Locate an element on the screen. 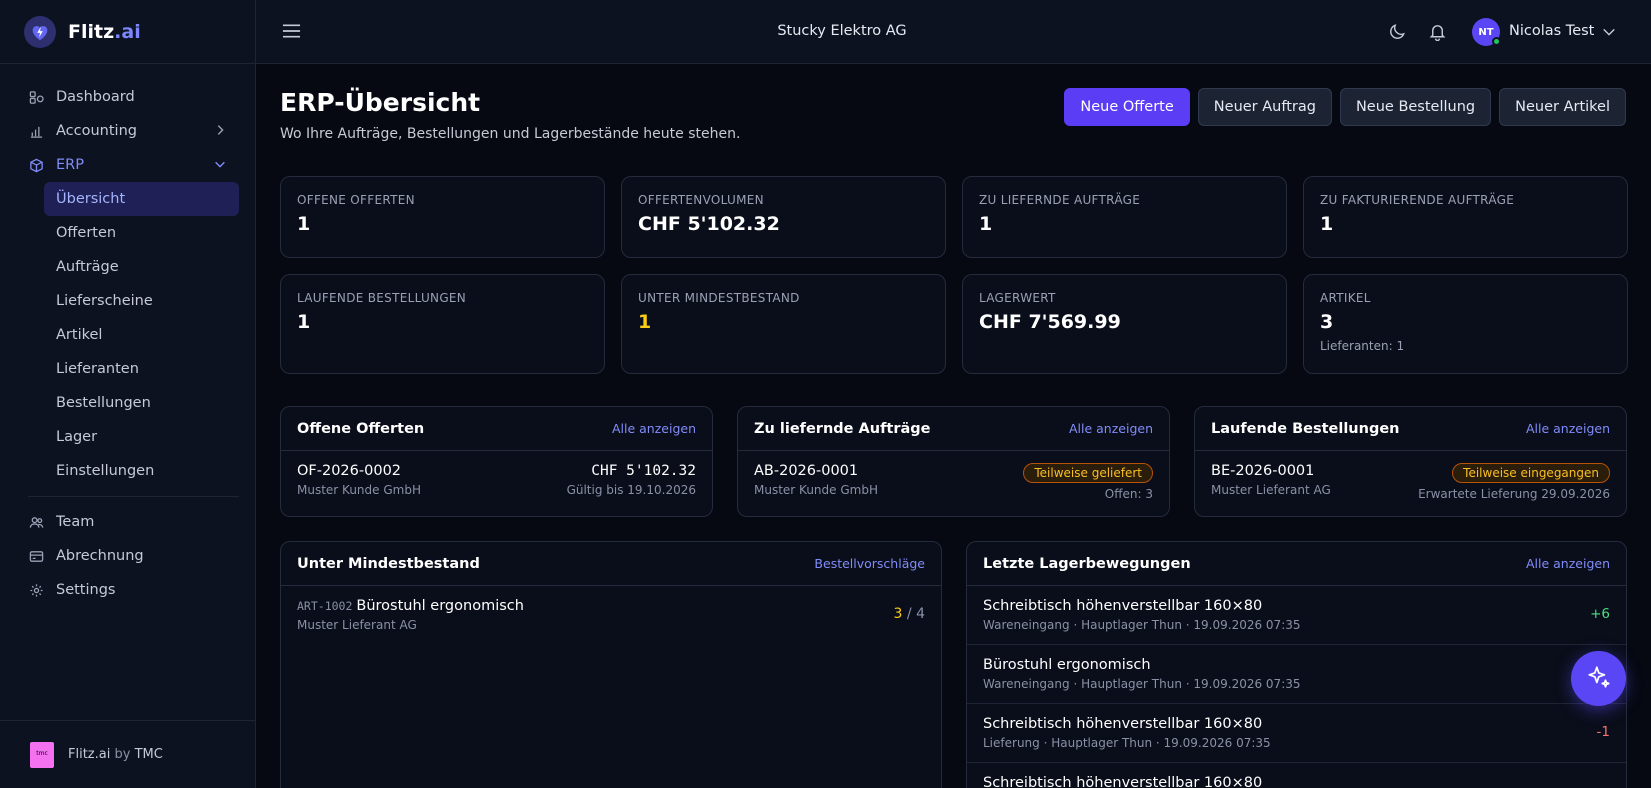  kpi-label: Unter Mindestbestand is located at coordinates (719, 298).